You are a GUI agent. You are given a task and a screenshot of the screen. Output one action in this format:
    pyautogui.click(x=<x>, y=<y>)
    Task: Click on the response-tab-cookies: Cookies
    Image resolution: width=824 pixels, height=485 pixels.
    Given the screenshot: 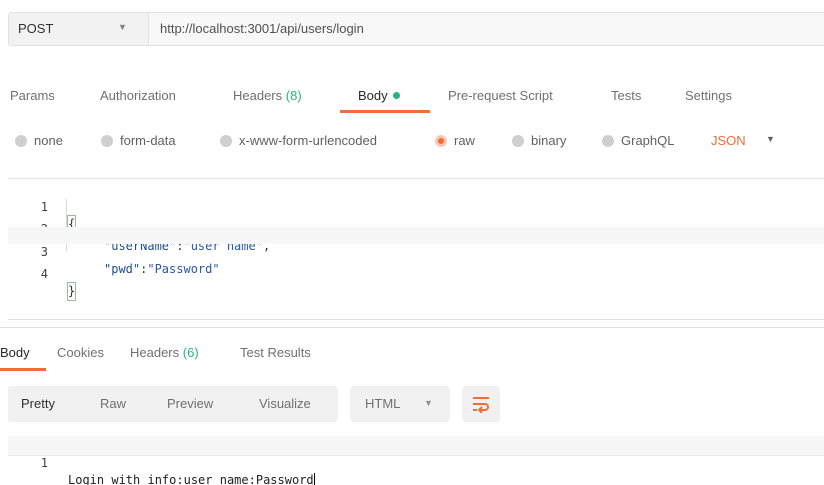 What is the action you would take?
    pyautogui.click(x=80, y=352)
    